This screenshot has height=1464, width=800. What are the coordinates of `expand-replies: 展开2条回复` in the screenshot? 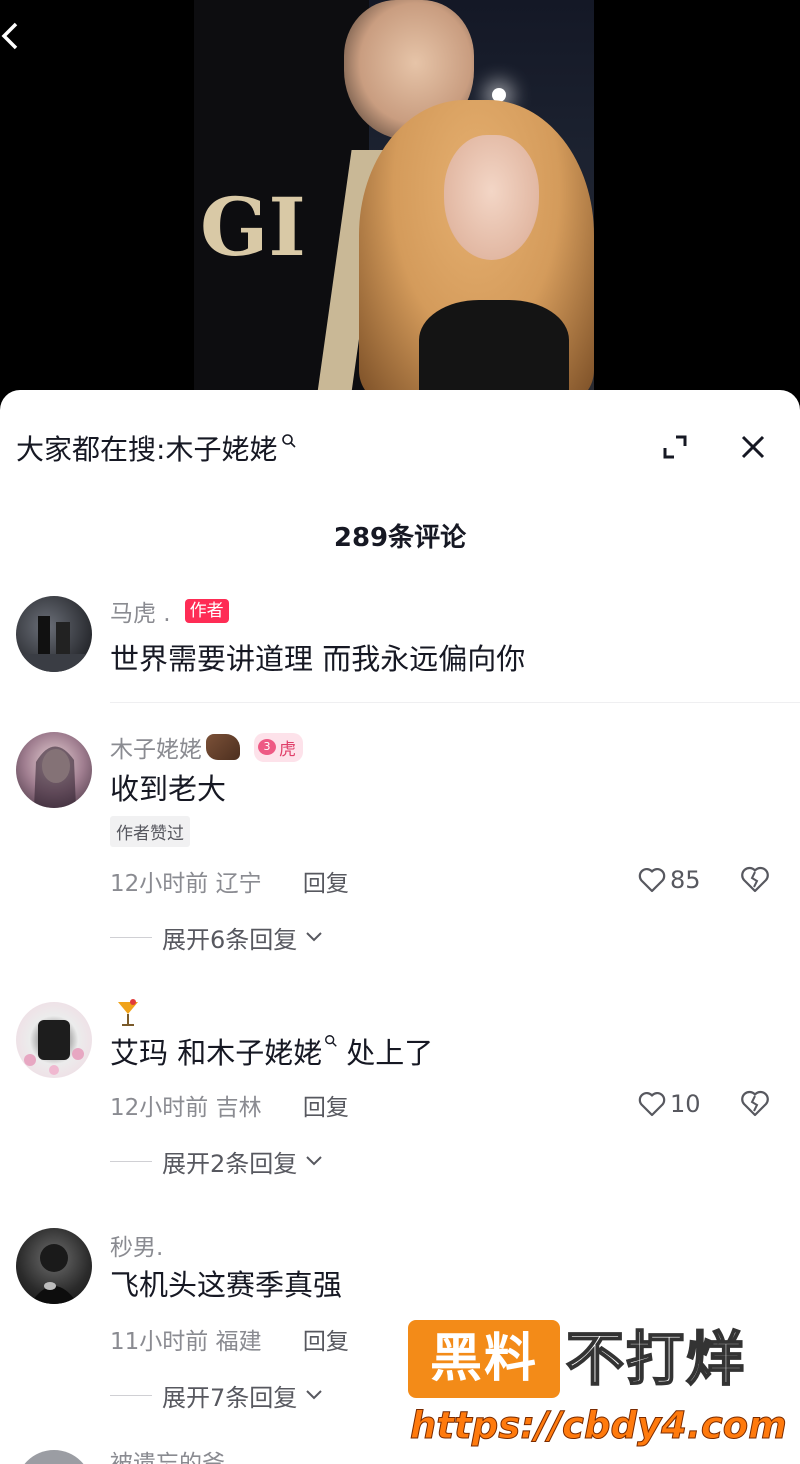 It's located at (216, 1161).